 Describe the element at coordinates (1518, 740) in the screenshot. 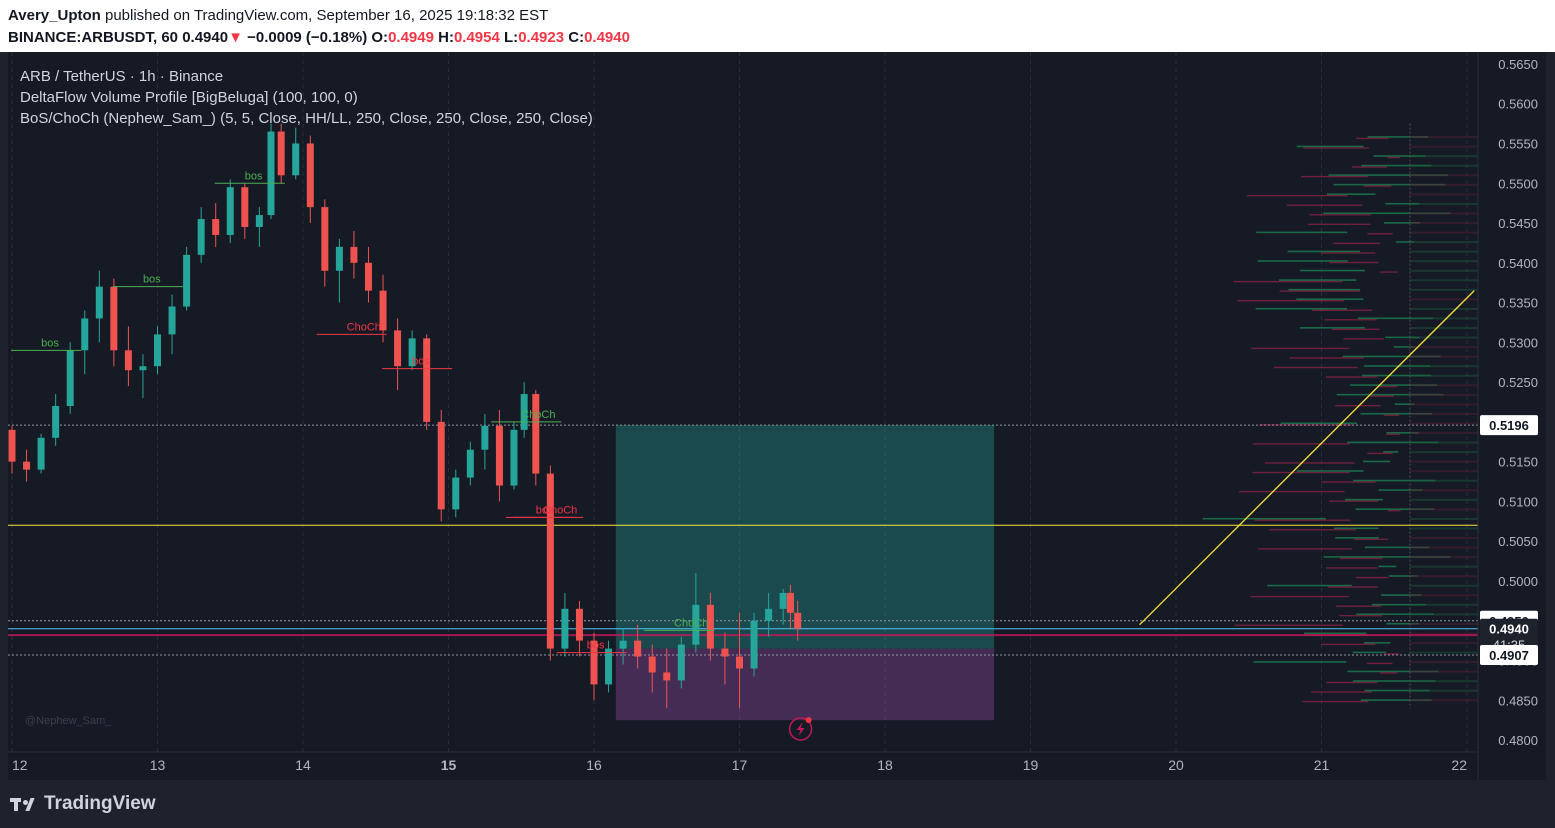

I see `price-tick-label: 0.4800` at that location.